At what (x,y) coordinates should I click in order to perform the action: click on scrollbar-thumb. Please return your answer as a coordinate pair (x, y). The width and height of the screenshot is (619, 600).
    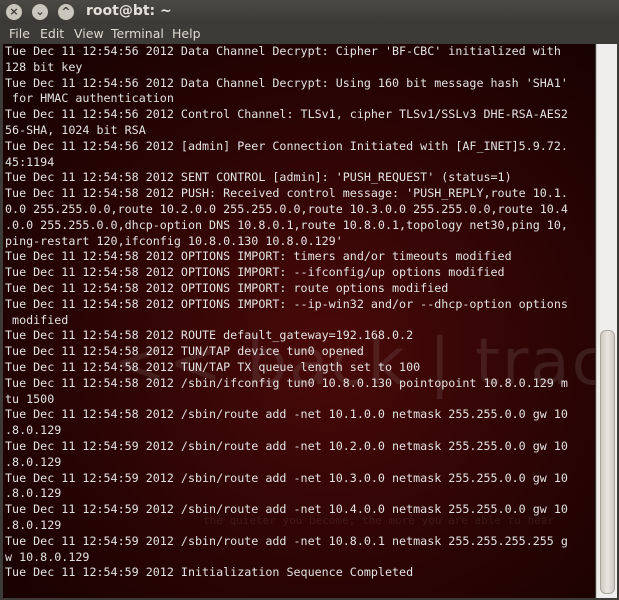
    Looking at the image, I should click on (607, 462).